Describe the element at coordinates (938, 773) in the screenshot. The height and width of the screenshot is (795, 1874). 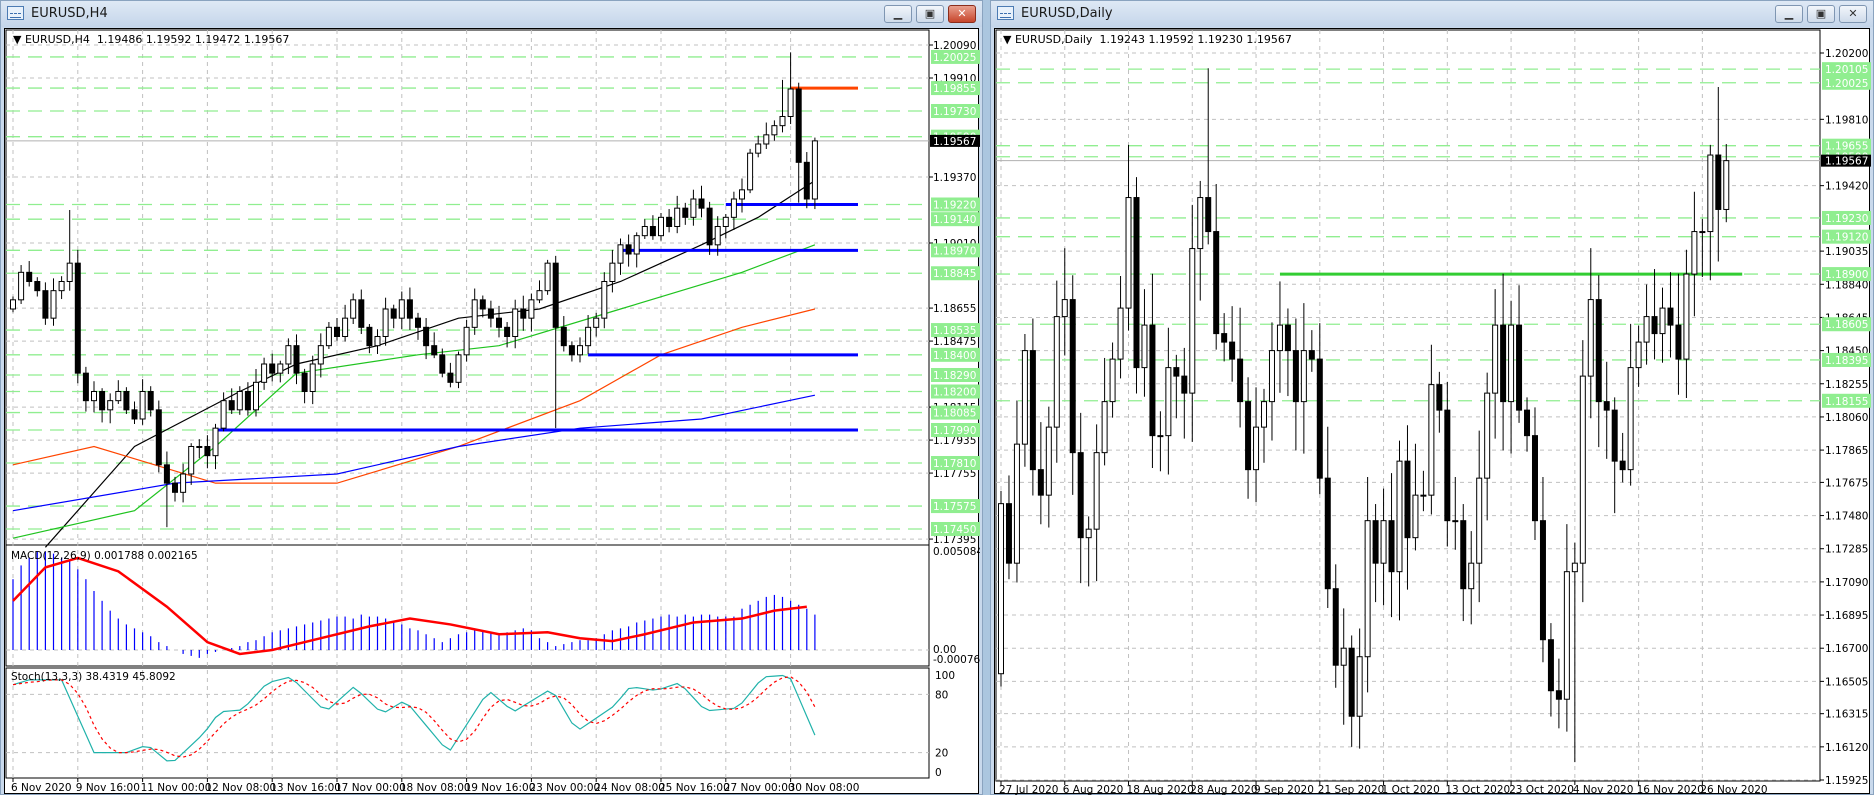
I see `stoch-scale-label: 0` at that location.